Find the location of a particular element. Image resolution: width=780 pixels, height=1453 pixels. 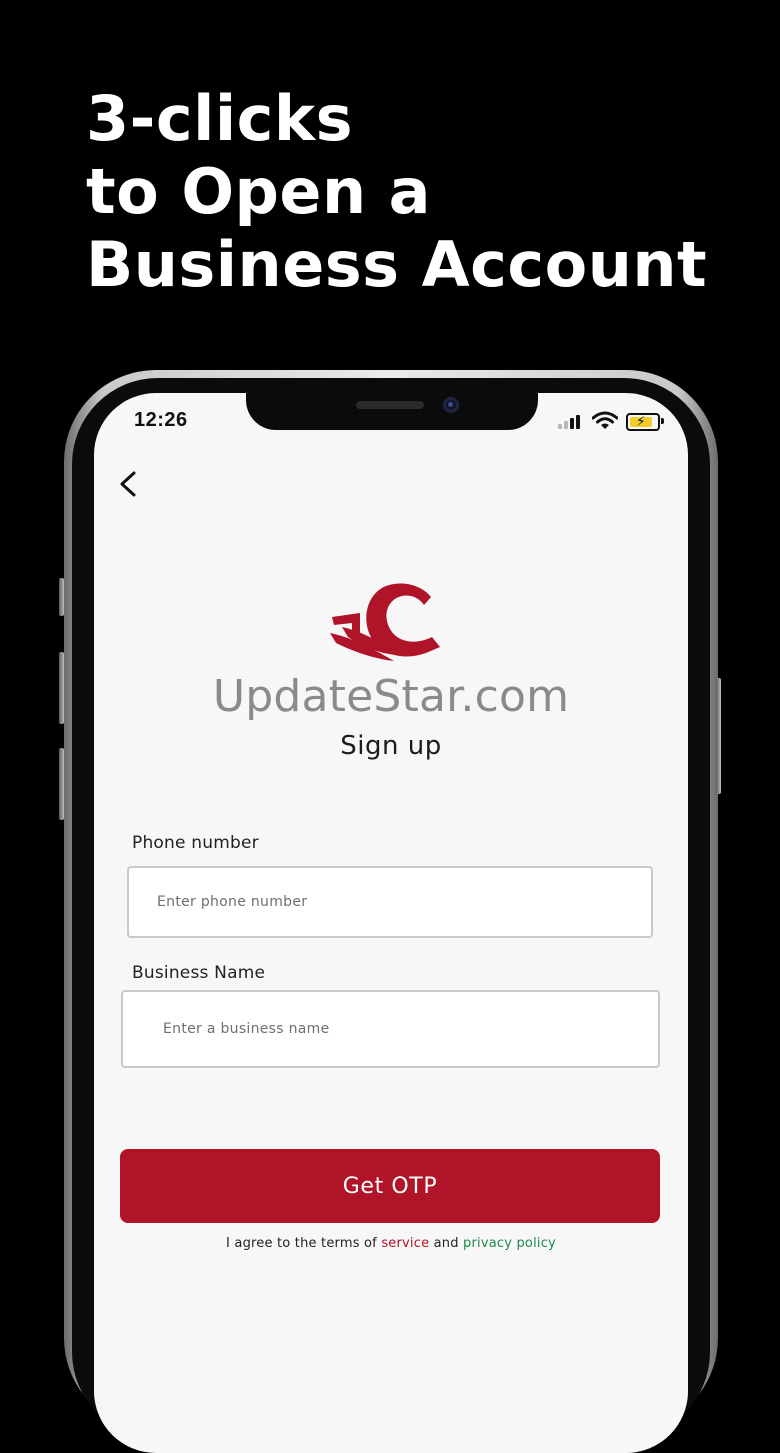

signal-icon is located at coordinates (572, 421).